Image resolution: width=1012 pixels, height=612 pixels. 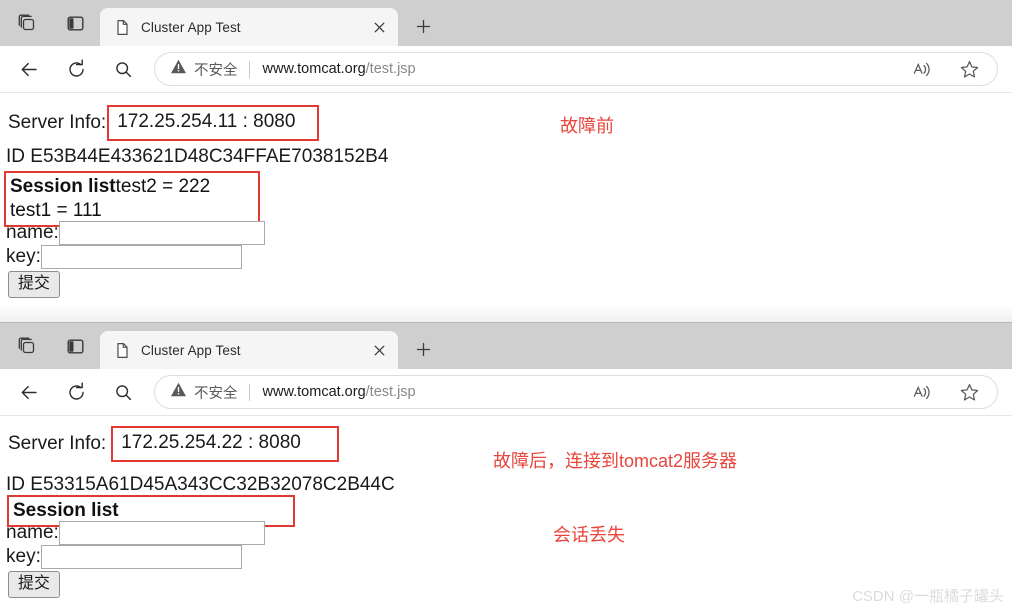 I want to click on server-info-row: Server Info: 172.25.254.22 : 8080, so click(x=174, y=444).